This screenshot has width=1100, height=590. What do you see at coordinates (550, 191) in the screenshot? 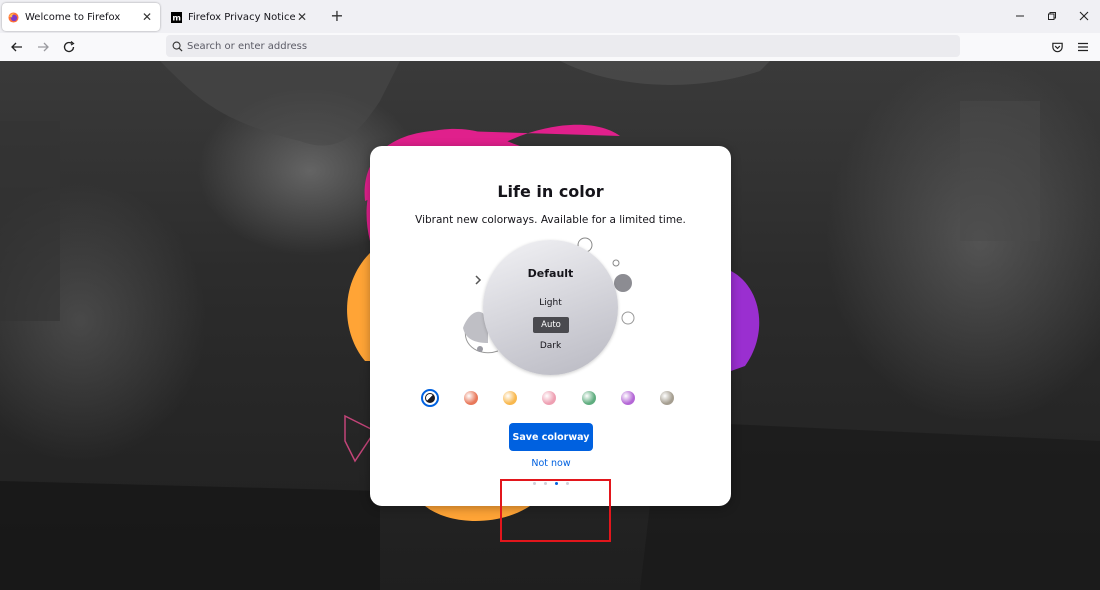
I see `modal-title: Life in color` at bounding box center [550, 191].